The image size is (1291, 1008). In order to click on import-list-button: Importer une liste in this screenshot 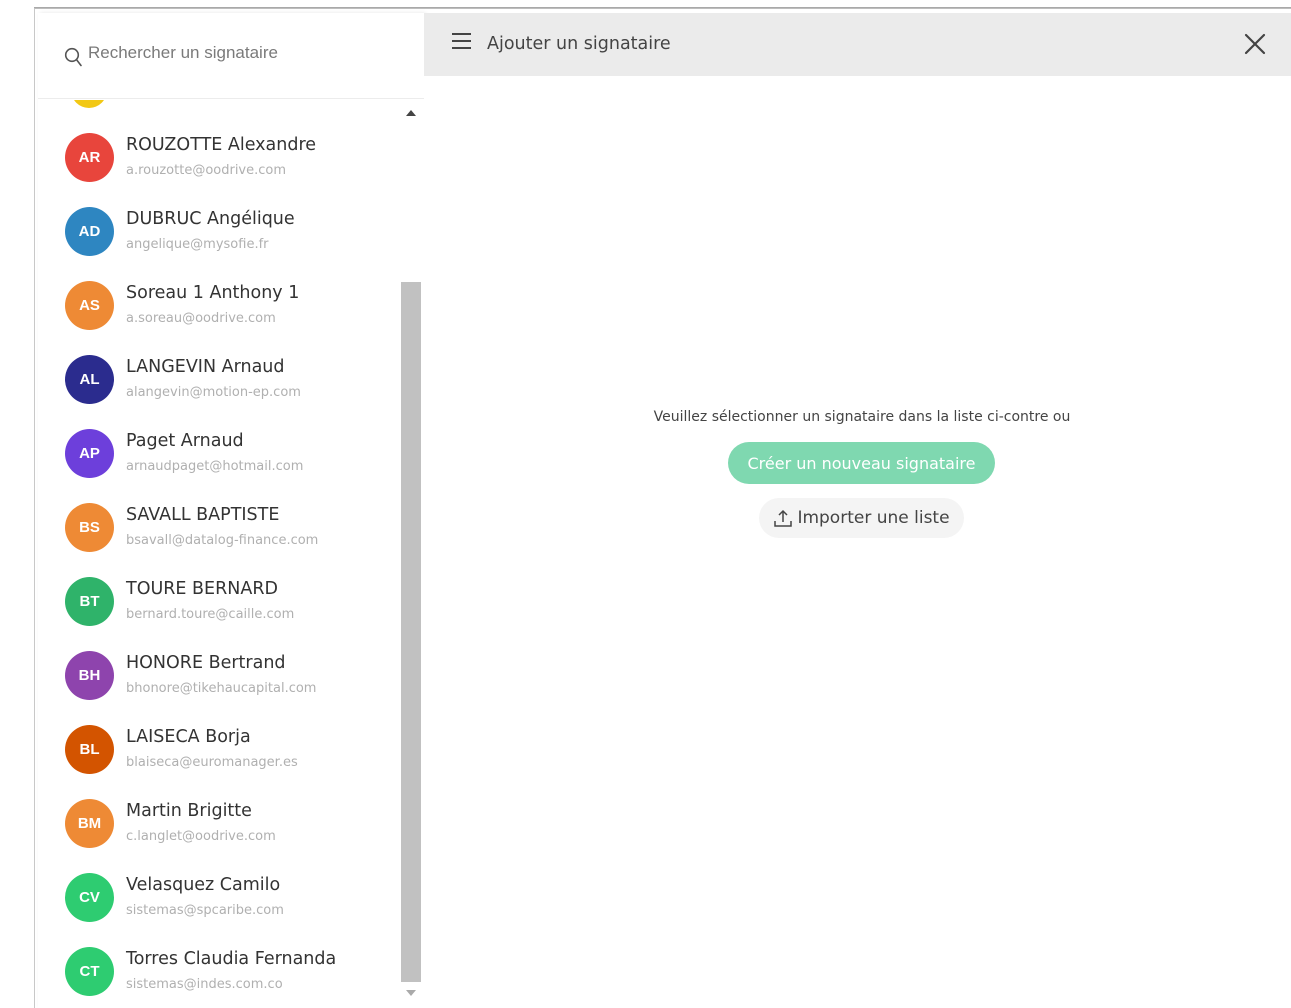, I will do `click(861, 518)`.